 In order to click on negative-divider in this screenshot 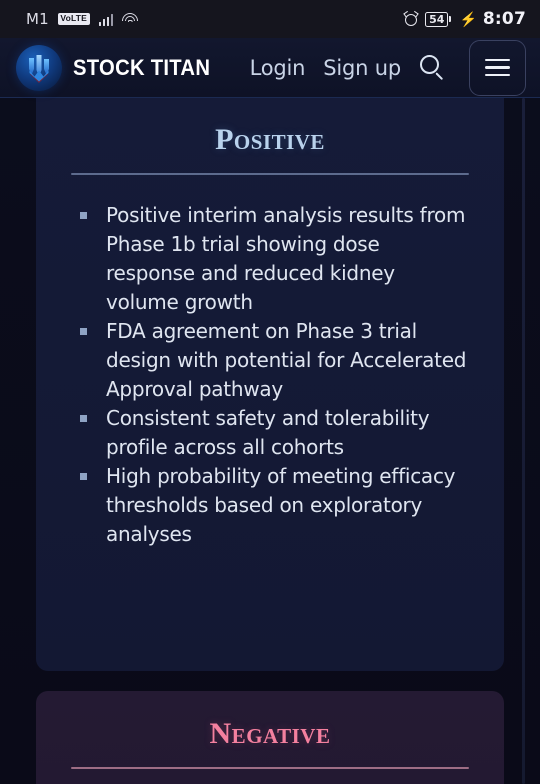, I will do `click(270, 768)`.